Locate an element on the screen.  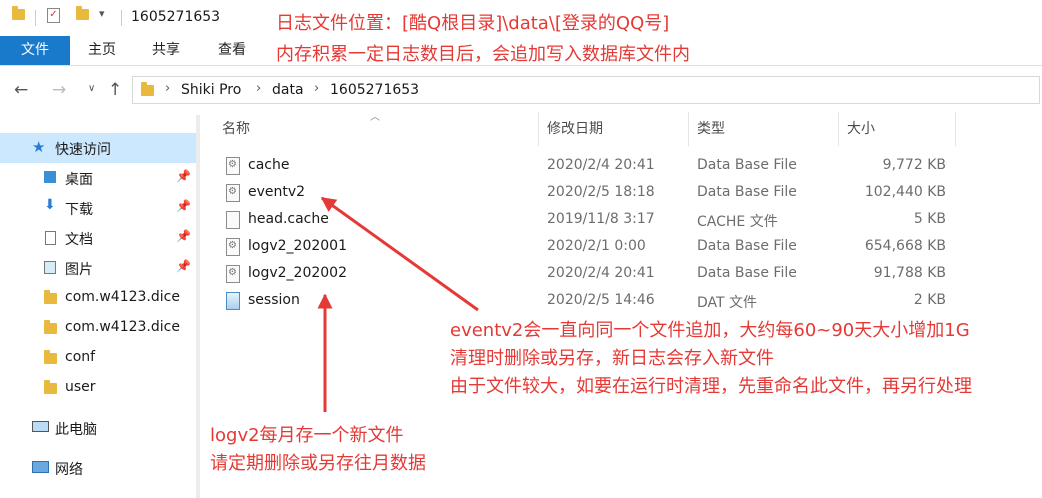
annotation-eventv2-line2: 清理时删除或另存，新日志会存入新文件 is located at coordinates (612, 358).